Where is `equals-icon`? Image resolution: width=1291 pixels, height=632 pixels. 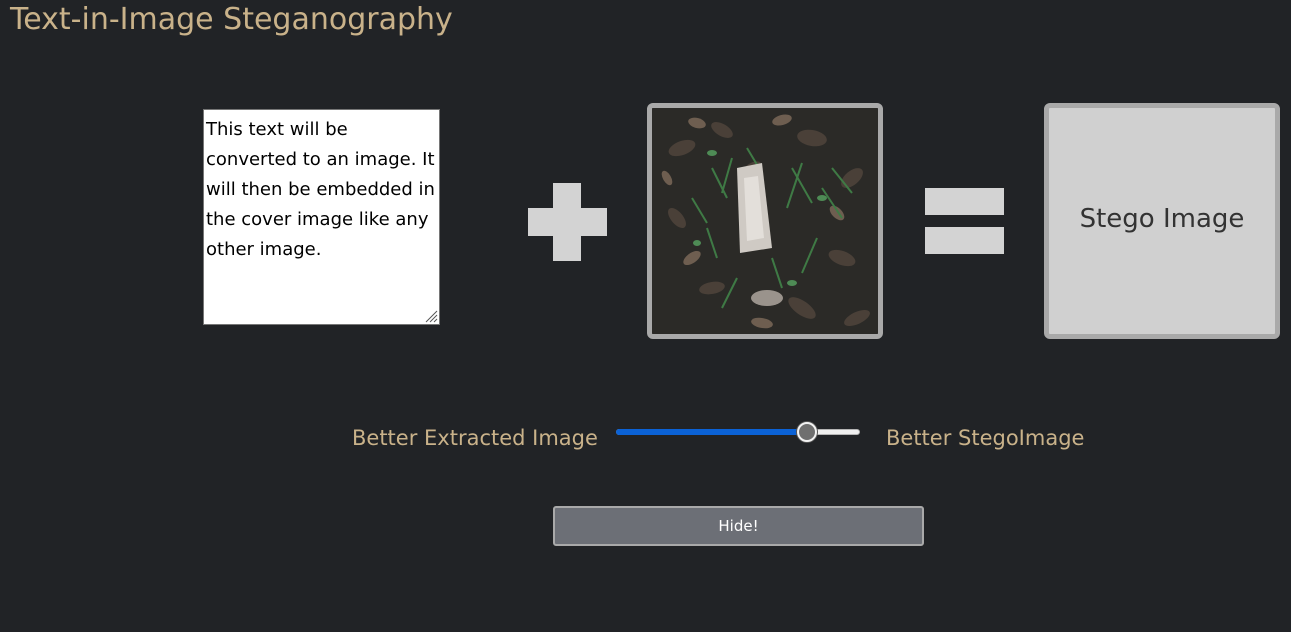
equals-icon is located at coordinates (964, 221).